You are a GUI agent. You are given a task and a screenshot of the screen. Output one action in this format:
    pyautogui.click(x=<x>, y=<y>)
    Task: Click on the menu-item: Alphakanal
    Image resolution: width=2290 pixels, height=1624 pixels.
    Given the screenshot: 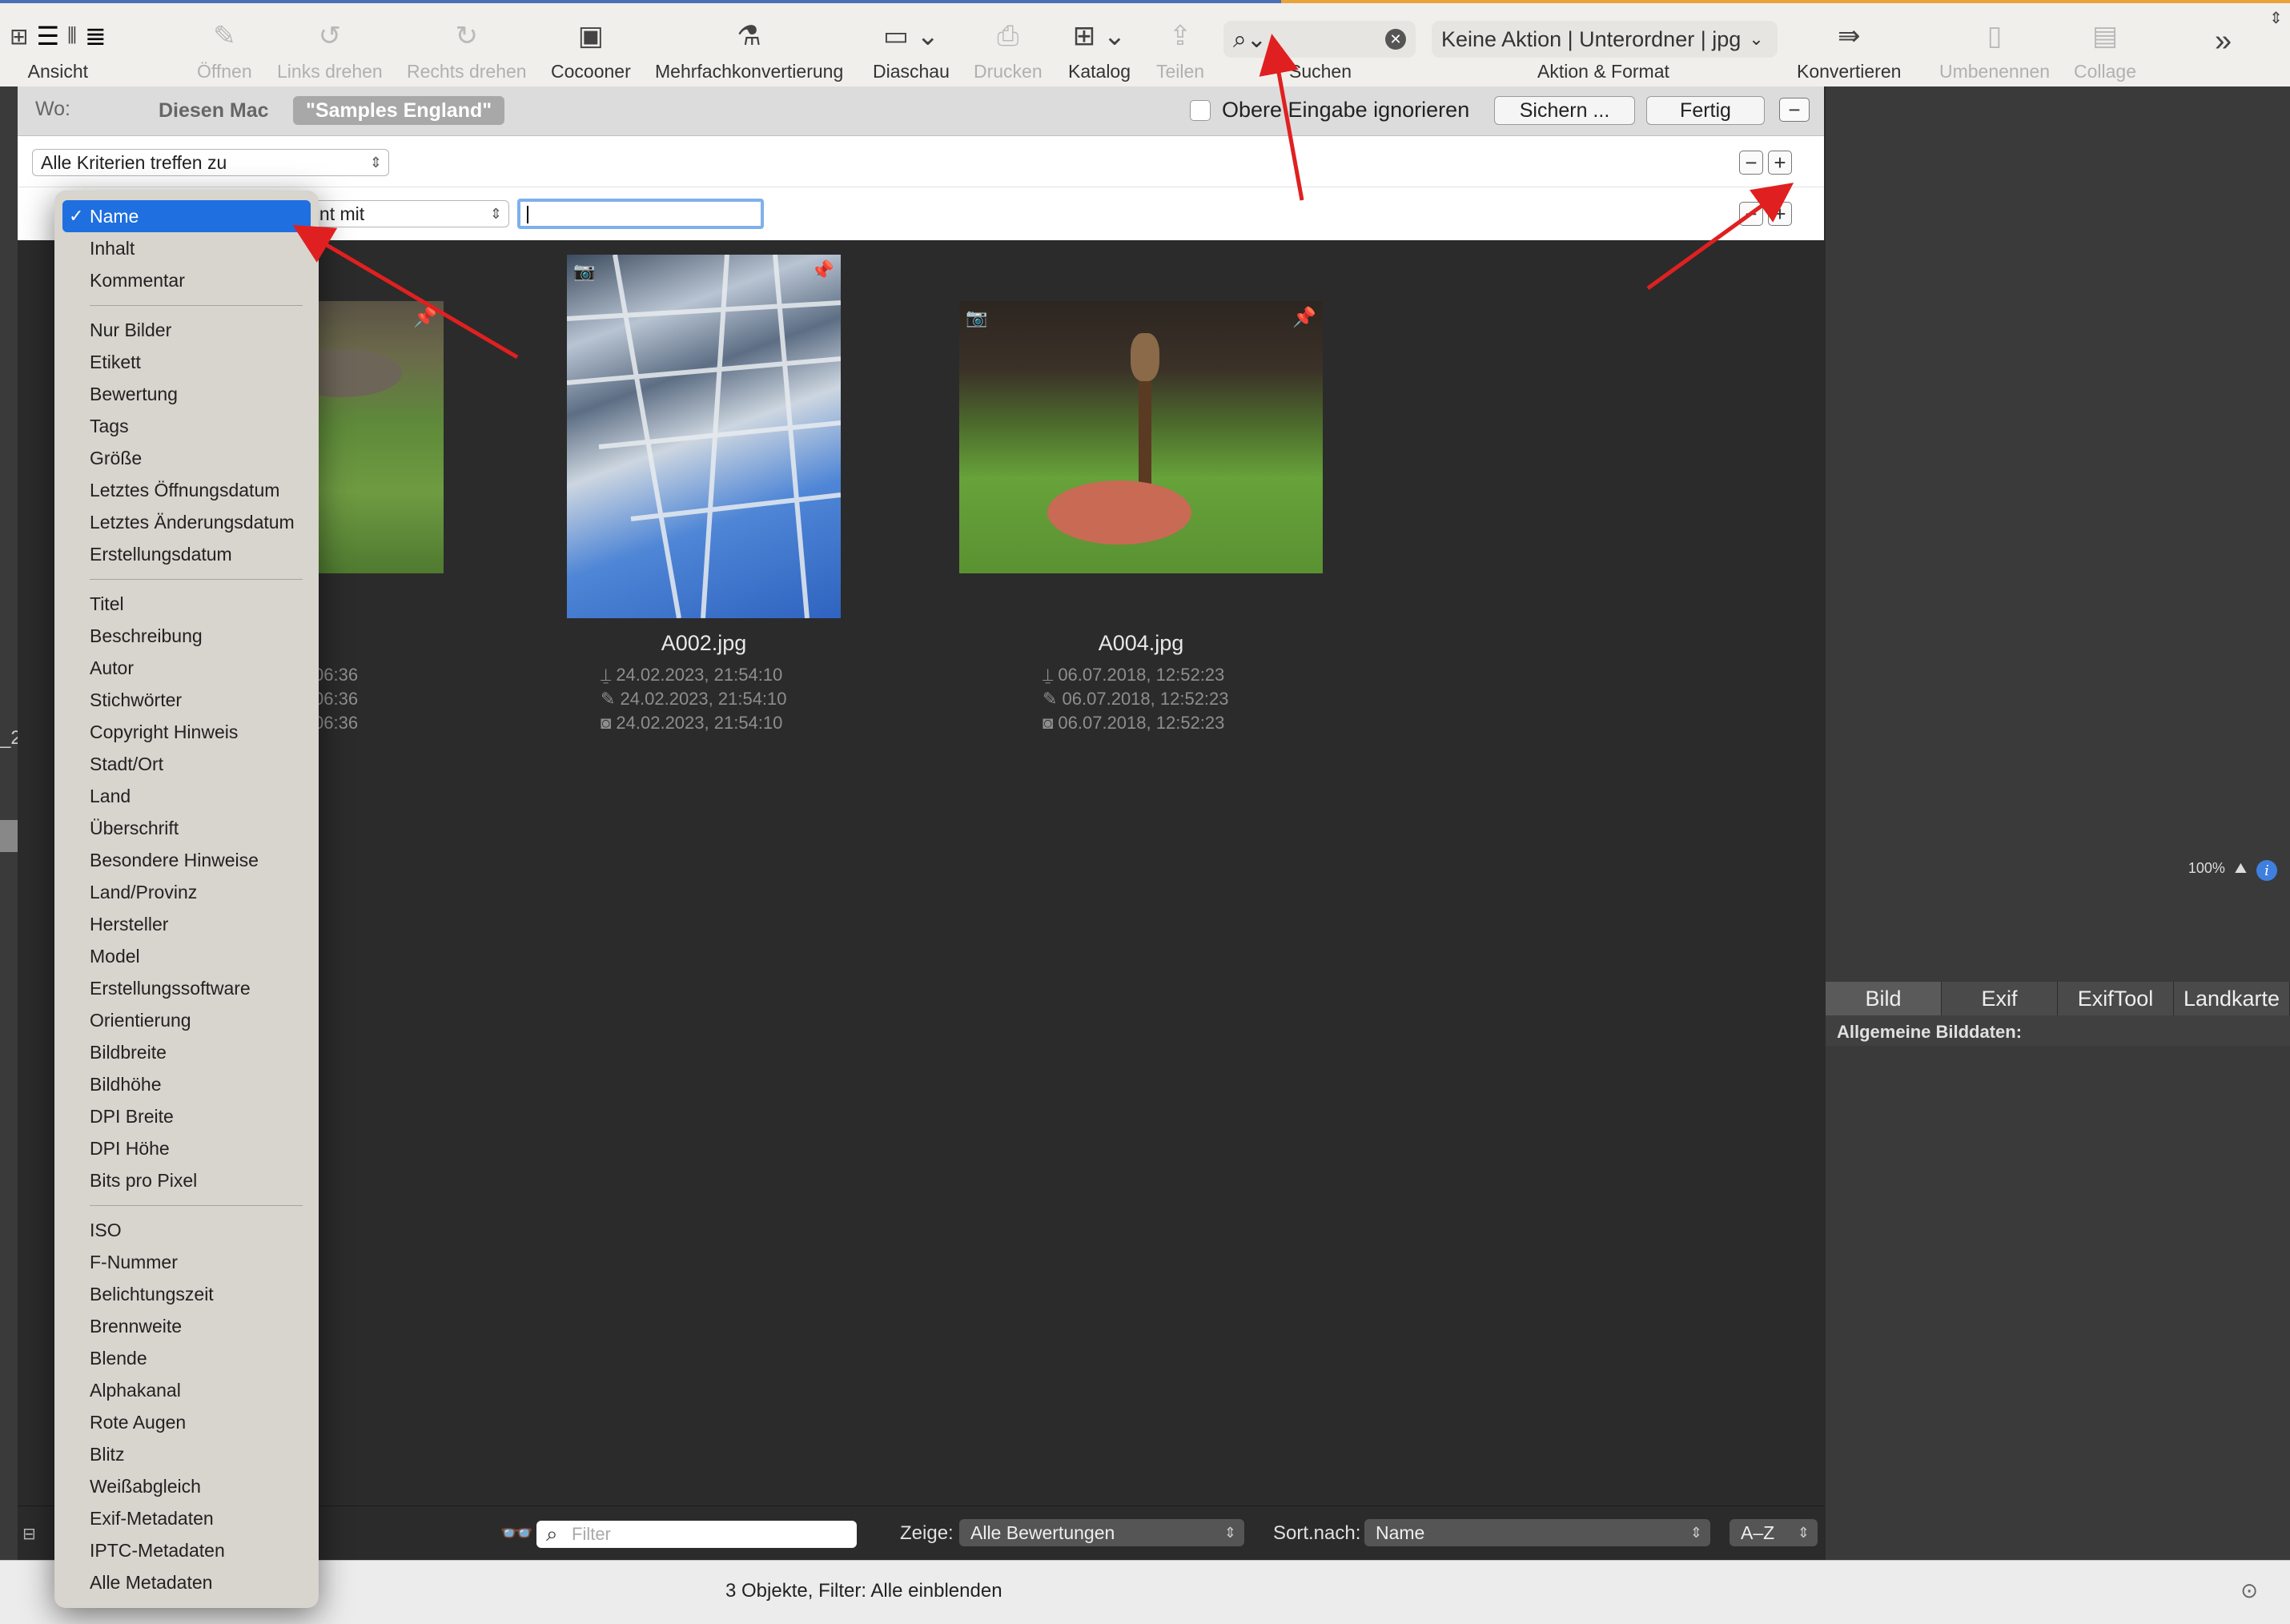 What is the action you would take?
    pyautogui.click(x=186, y=1390)
    